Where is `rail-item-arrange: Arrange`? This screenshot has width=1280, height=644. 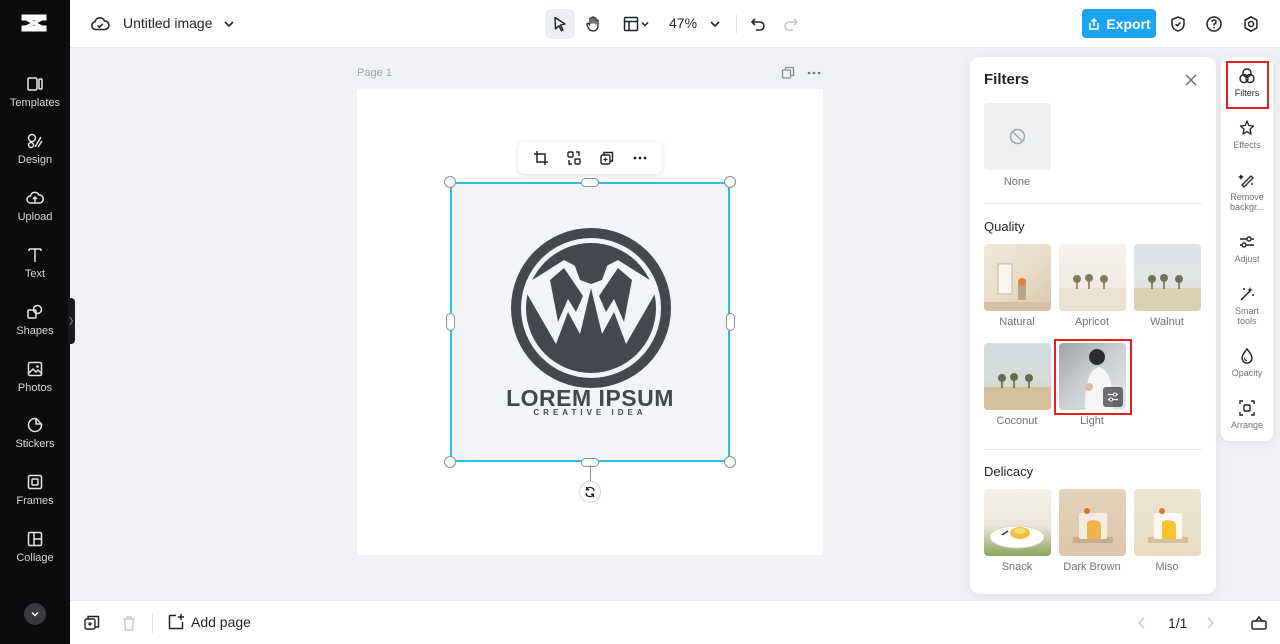
rail-item-arrange: Arrange is located at coordinates (1247, 414).